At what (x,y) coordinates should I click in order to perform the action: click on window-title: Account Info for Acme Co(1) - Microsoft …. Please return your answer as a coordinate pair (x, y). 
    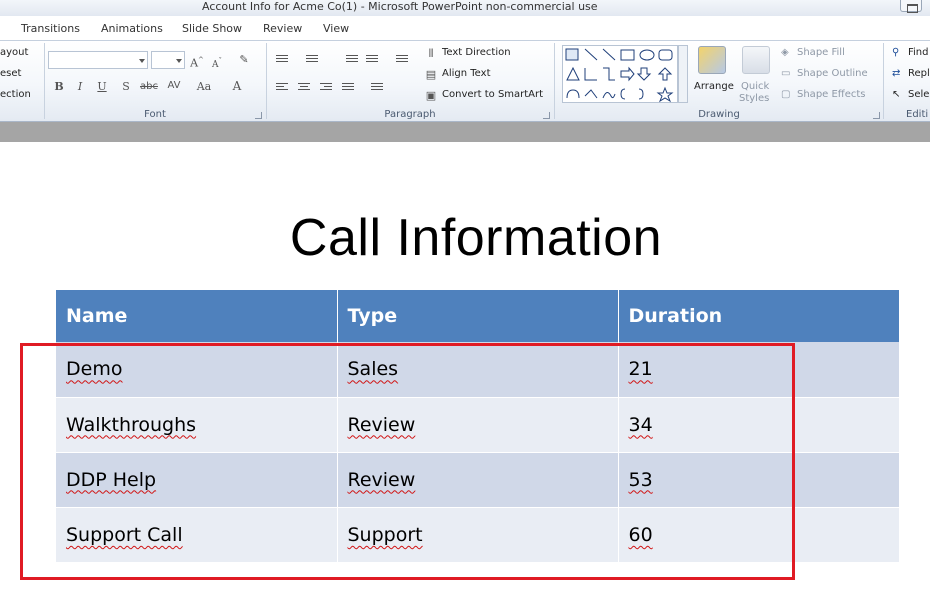
    Looking at the image, I should click on (400, 6).